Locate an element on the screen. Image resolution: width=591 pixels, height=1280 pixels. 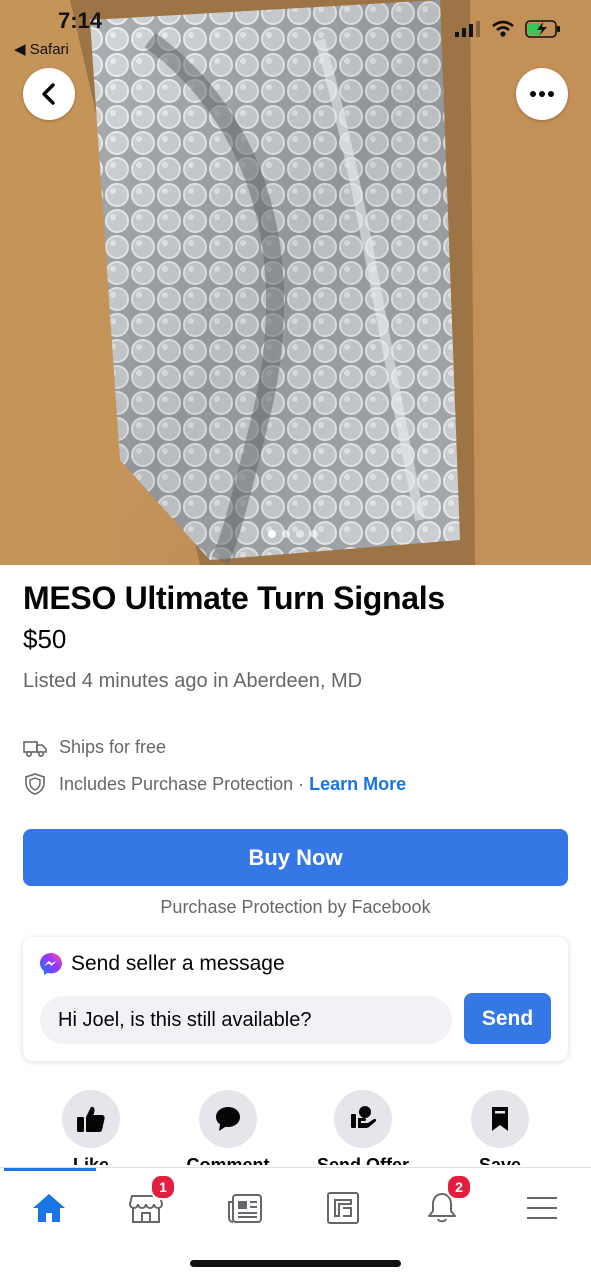
buy-now-button: Buy Now is located at coordinates (295, 857).